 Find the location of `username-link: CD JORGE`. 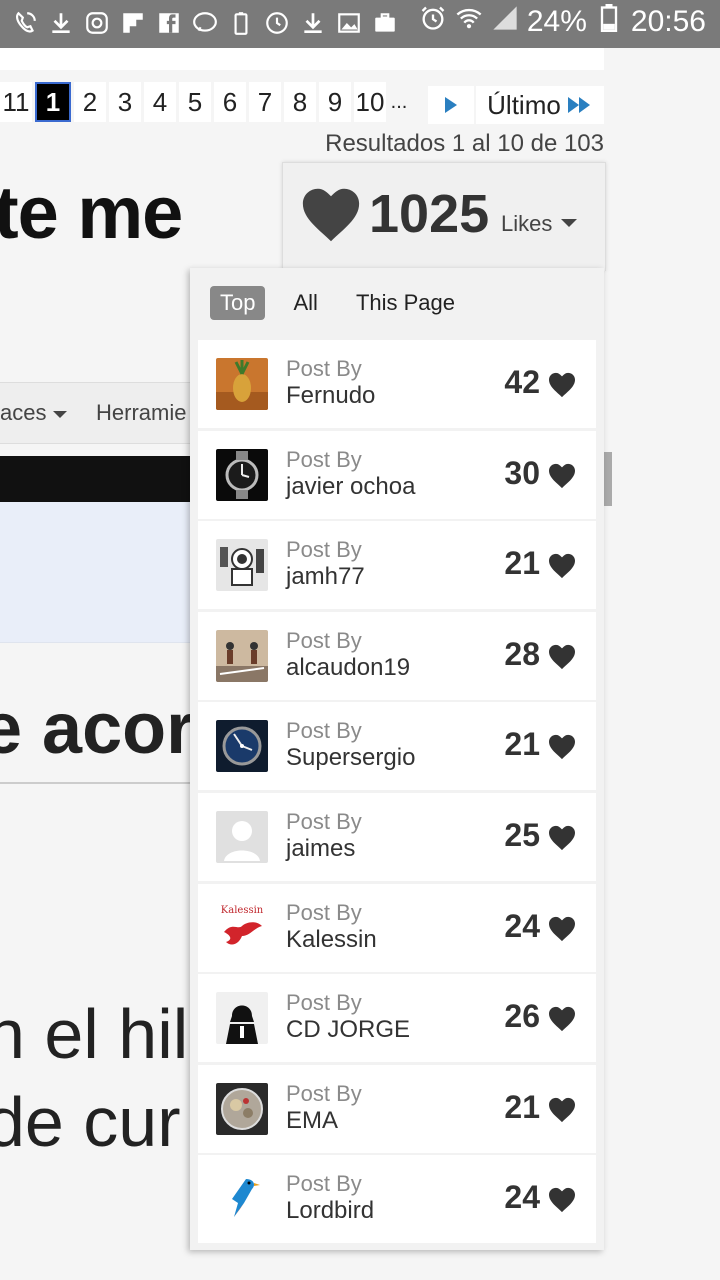

username-link: CD JORGE is located at coordinates (348, 1030).